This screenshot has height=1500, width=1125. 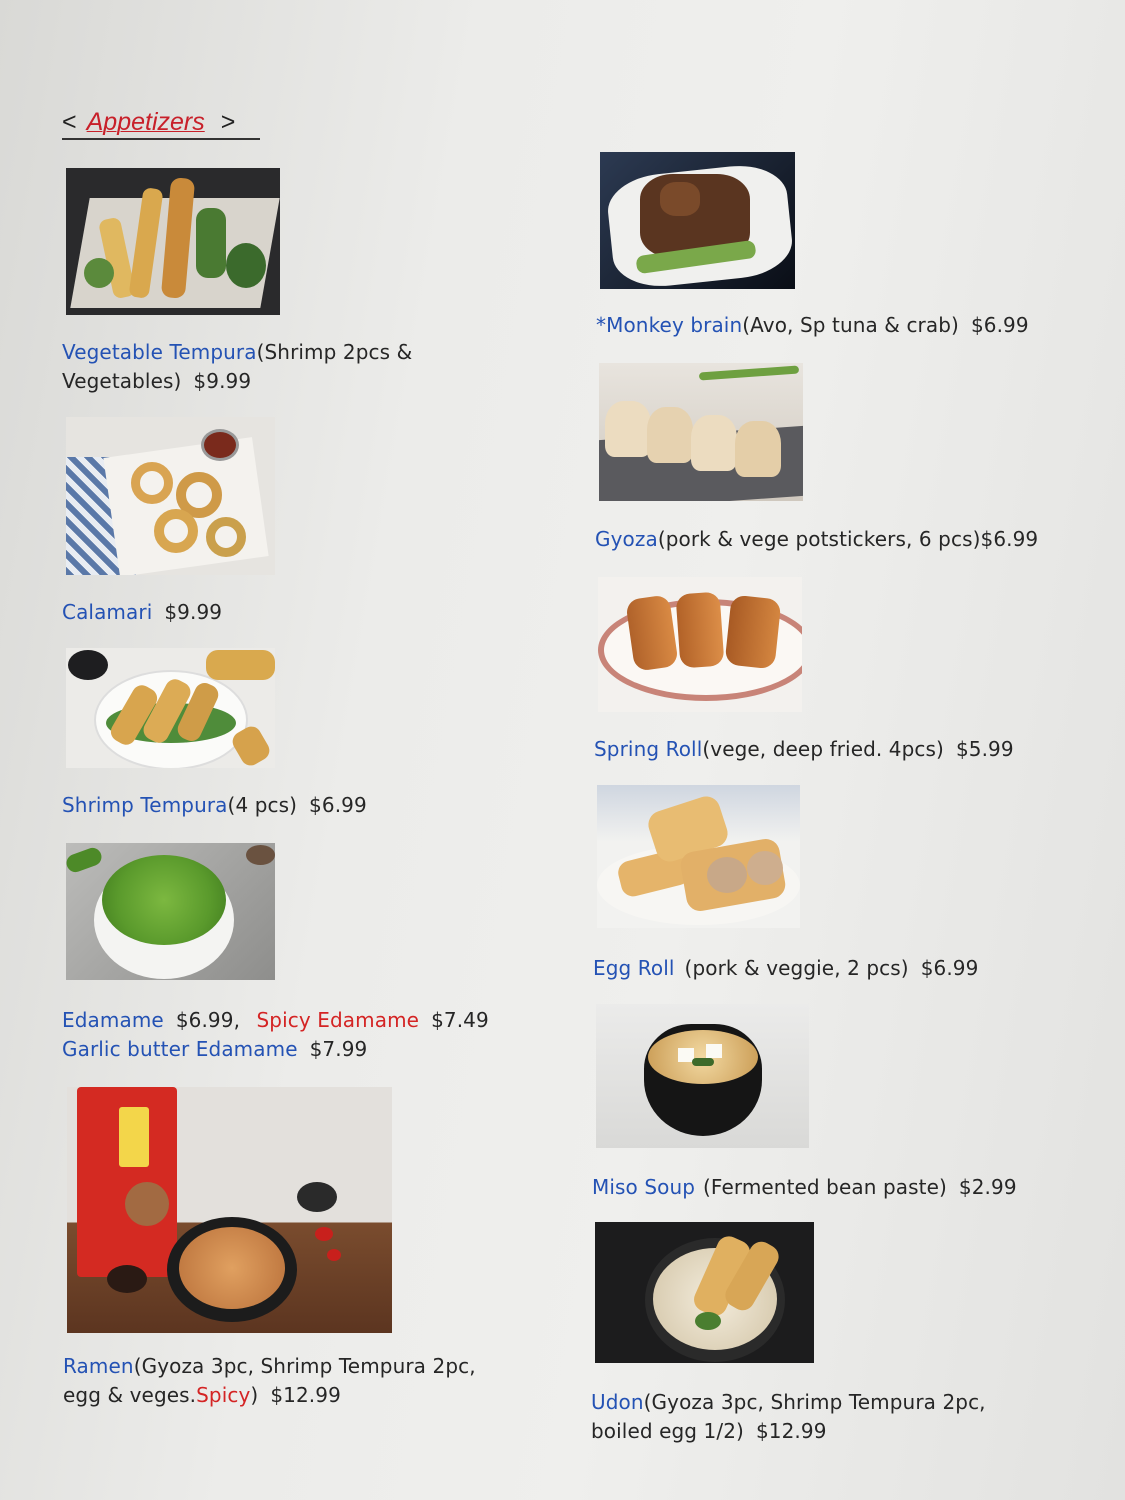 I want to click on spicy-variant-name: Spicy Edamame, so click(x=338, y=1020).